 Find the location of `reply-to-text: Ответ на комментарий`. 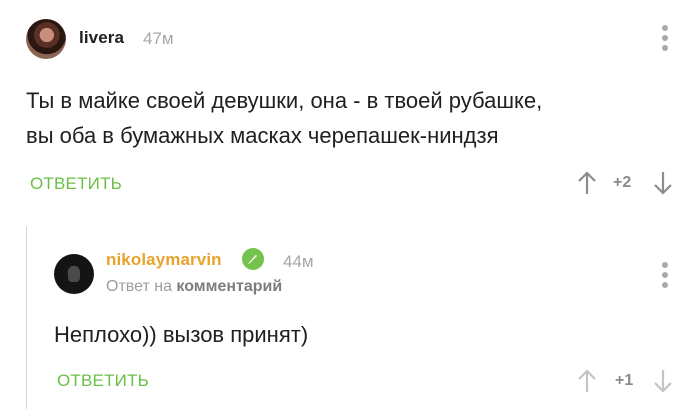

reply-to-text: Ответ на комментарий is located at coordinates (194, 287).